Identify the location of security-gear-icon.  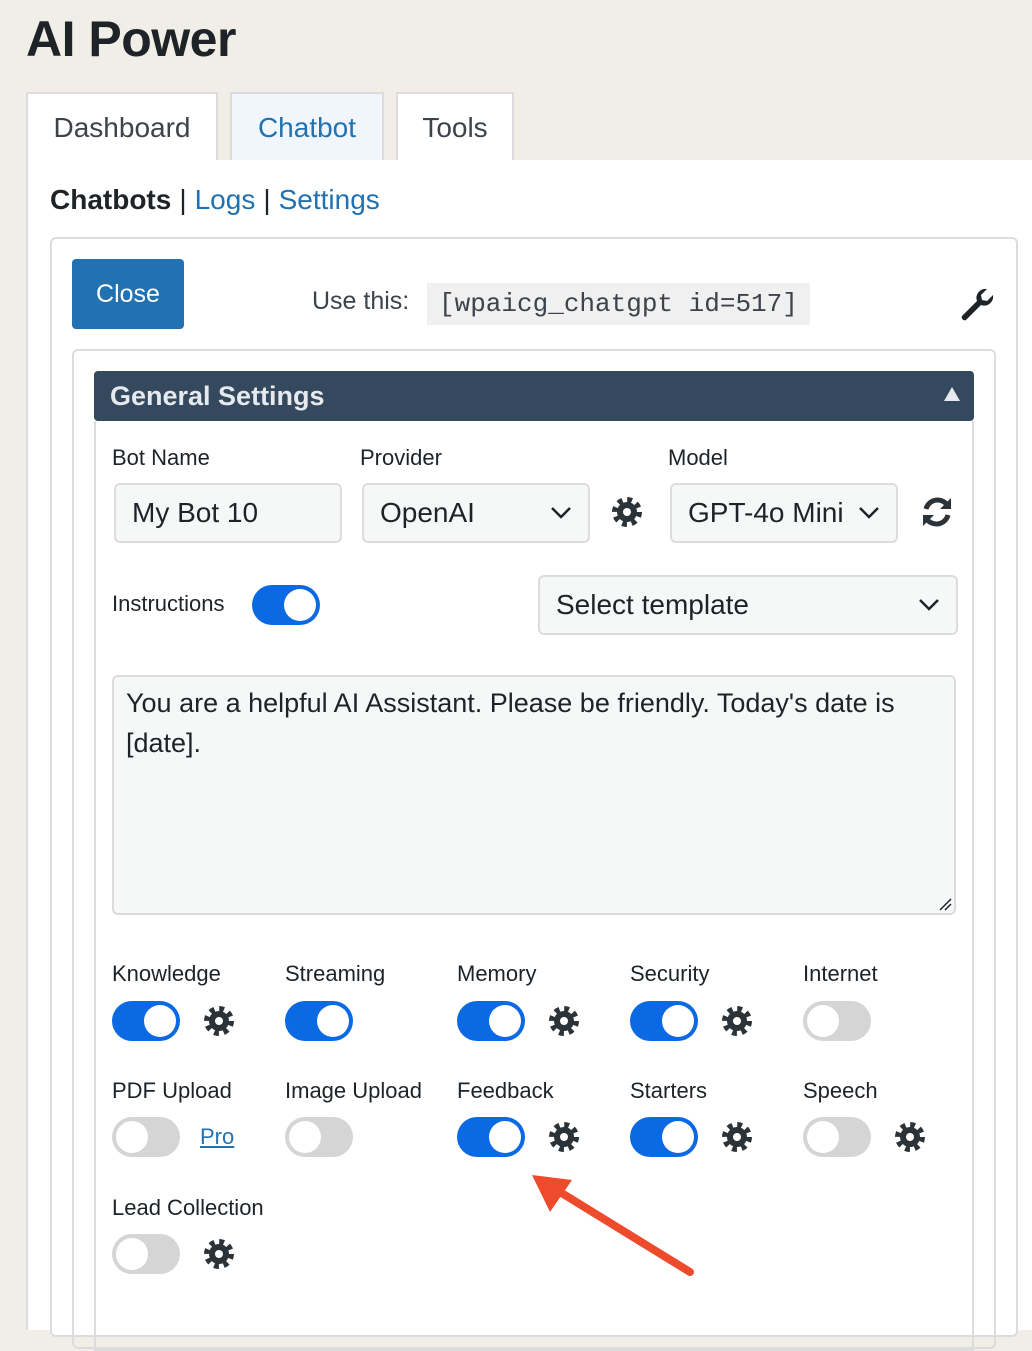
(737, 1021).